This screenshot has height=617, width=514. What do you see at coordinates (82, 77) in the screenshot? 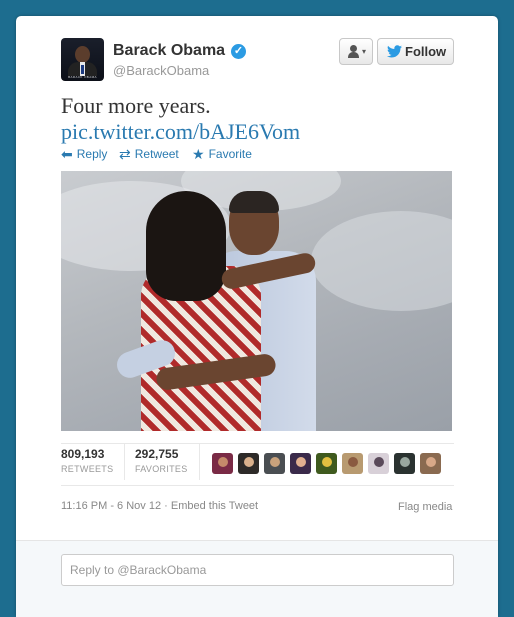
I see `avatar-caption: BARACK OBAMA` at bounding box center [82, 77].